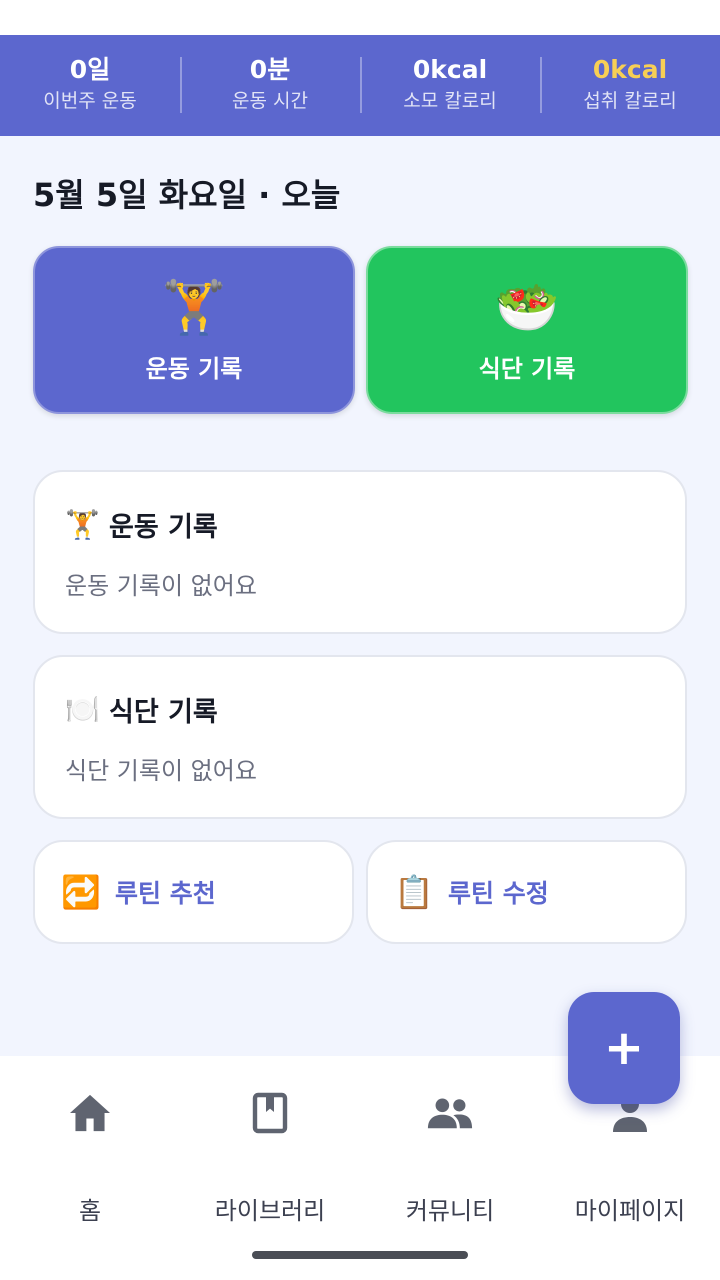 The height and width of the screenshot is (1280, 720). What do you see at coordinates (82, 709) in the screenshot?
I see `plate-cutlery-icon: 🍽️` at bounding box center [82, 709].